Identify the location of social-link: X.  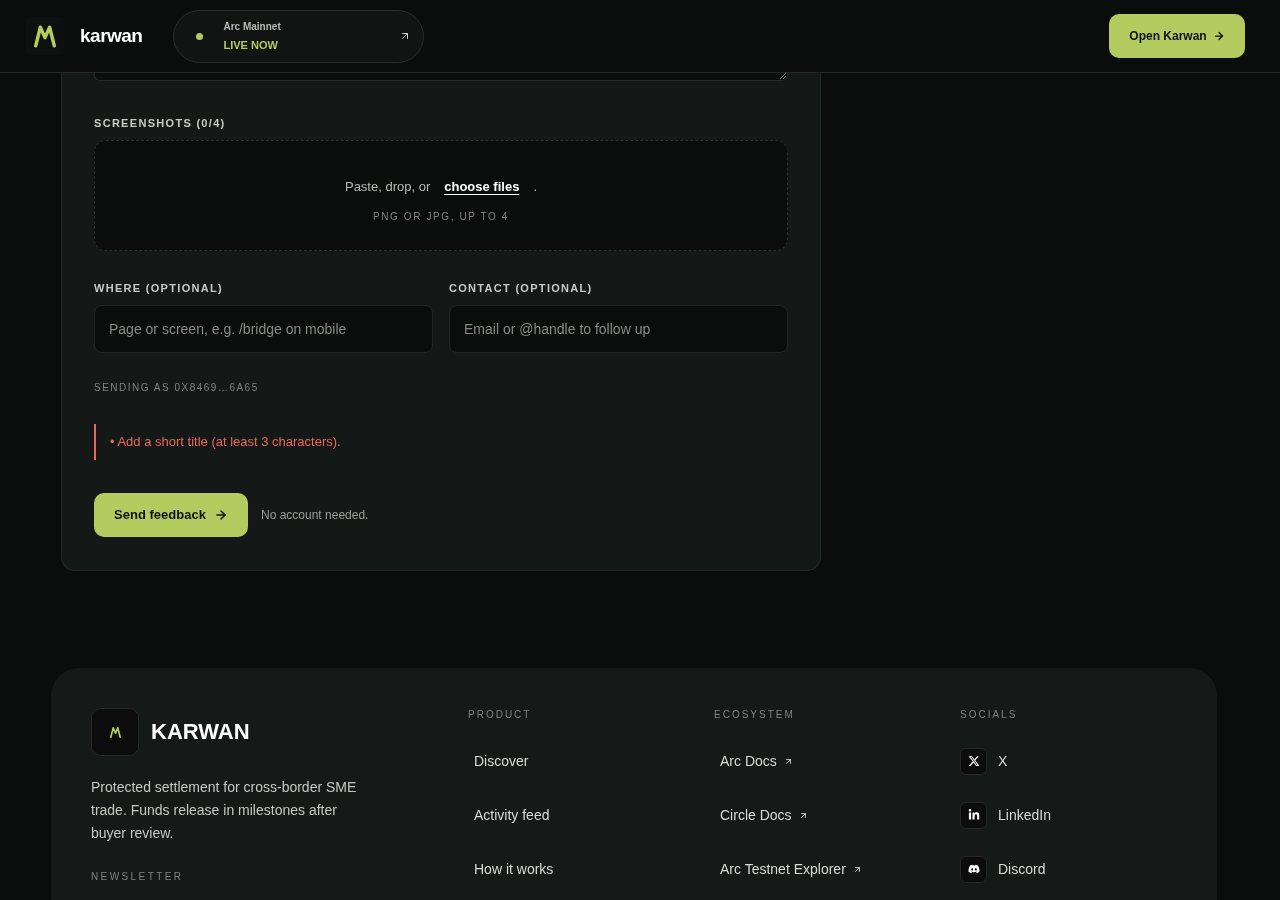
(984, 761).